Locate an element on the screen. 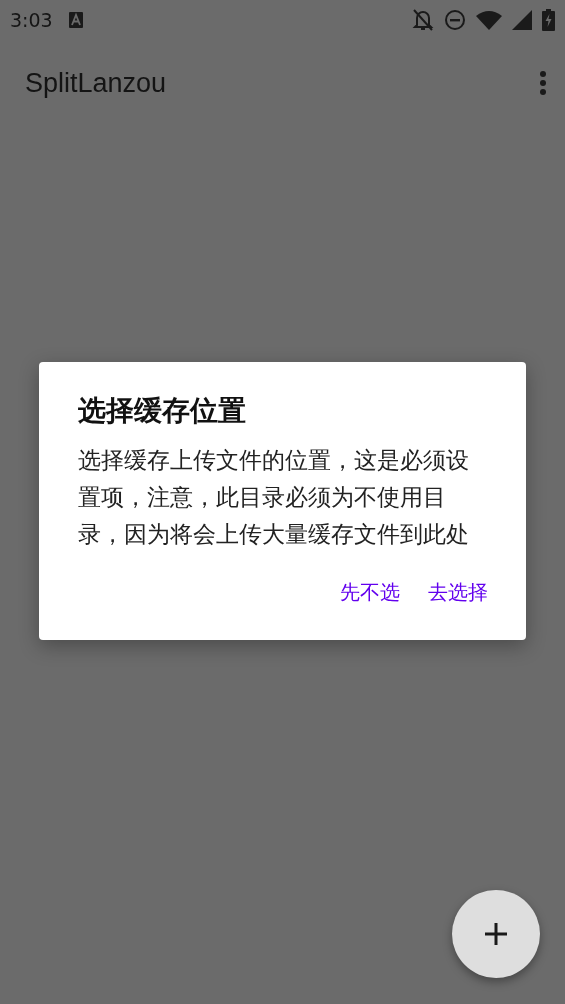  bell-off-icon is located at coordinates (423, 20).